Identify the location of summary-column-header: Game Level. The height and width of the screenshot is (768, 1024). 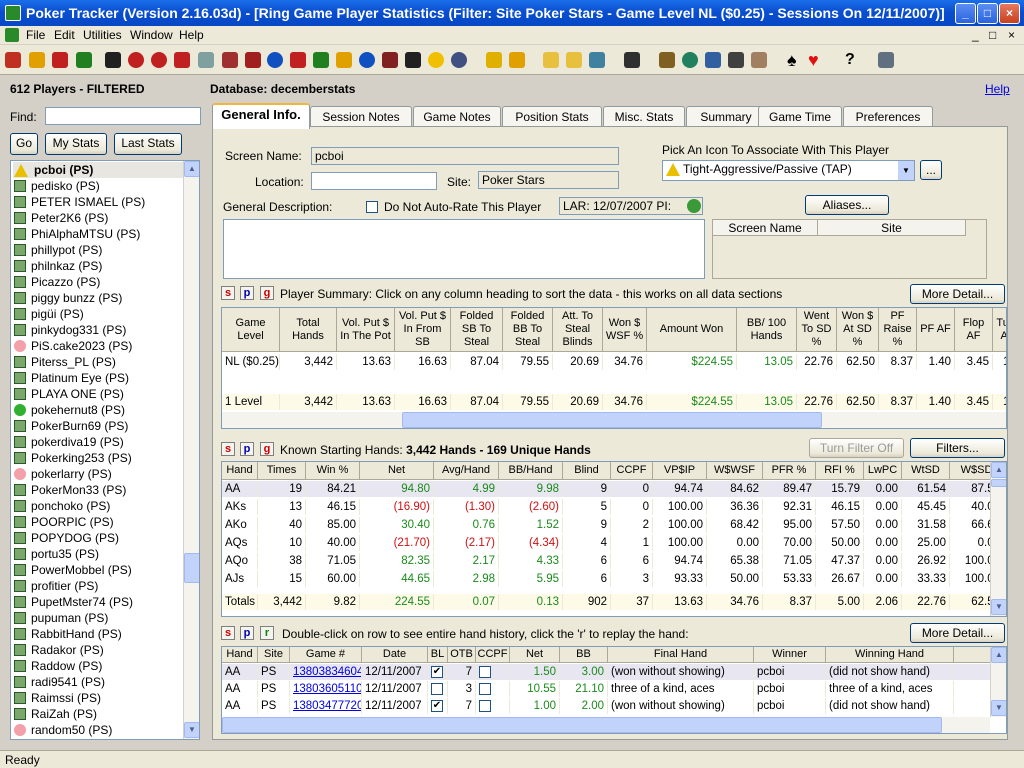
(251, 329).